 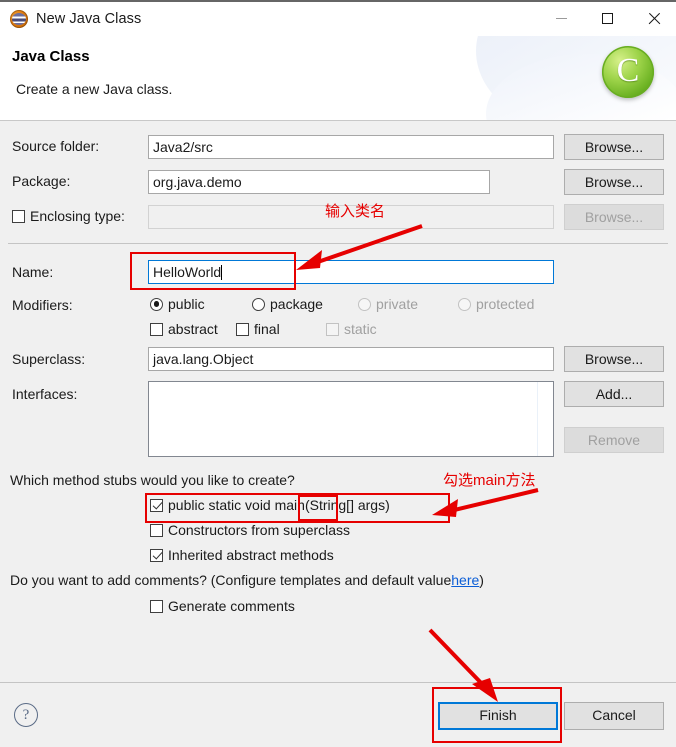 I want to click on checkbox-constructors-label: Constructors from superclass, so click(x=259, y=530).